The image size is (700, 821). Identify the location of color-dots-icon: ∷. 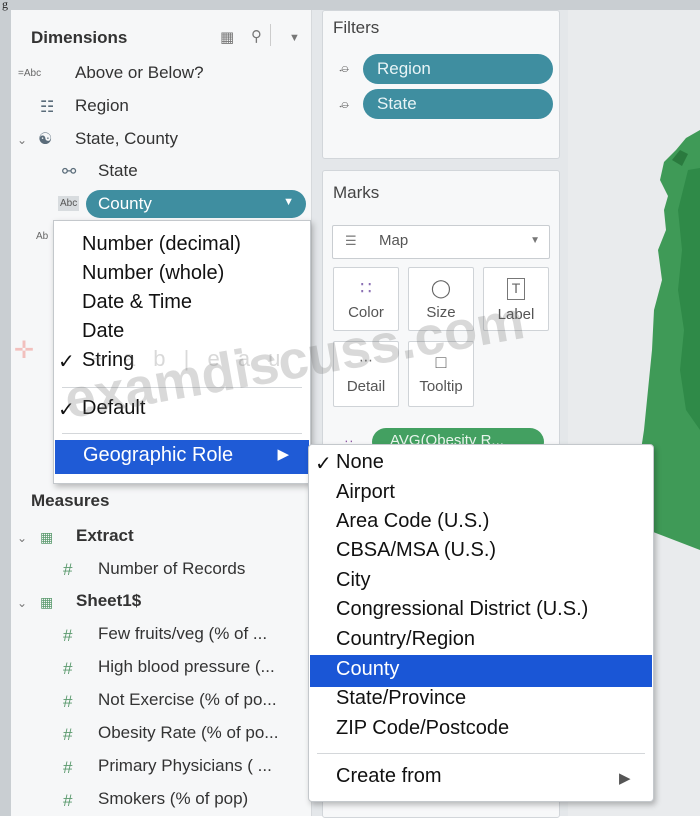
(366, 288).